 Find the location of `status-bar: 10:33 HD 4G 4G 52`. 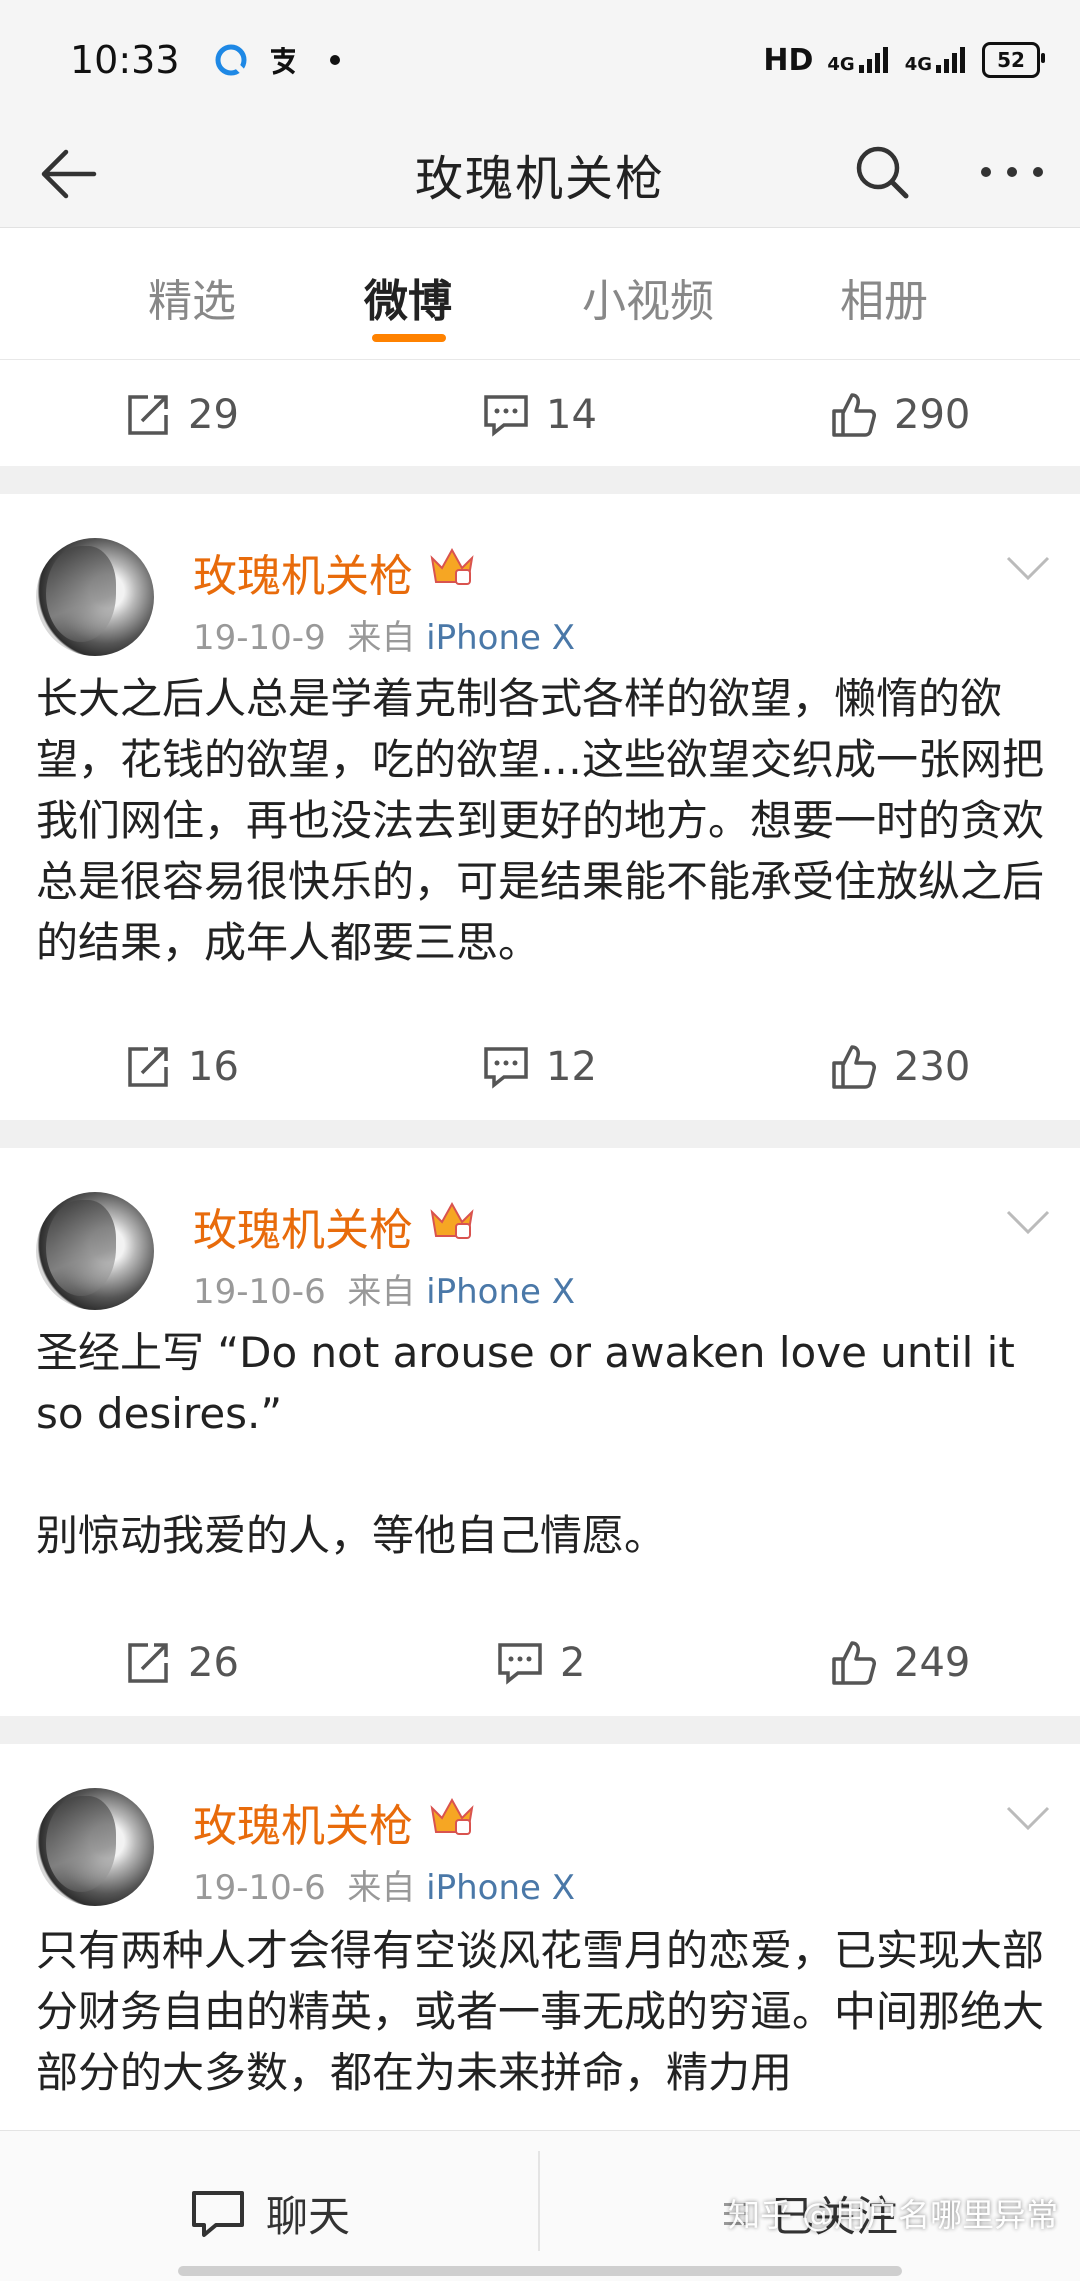

status-bar: 10:33 HD 4G 4G 52 is located at coordinates (540, 60).